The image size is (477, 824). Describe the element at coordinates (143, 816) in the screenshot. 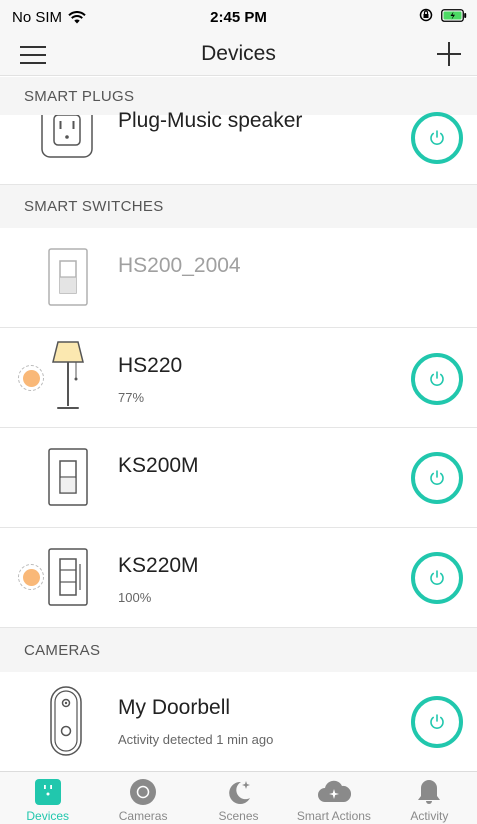

I see `tab-label: Cameras` at that location.